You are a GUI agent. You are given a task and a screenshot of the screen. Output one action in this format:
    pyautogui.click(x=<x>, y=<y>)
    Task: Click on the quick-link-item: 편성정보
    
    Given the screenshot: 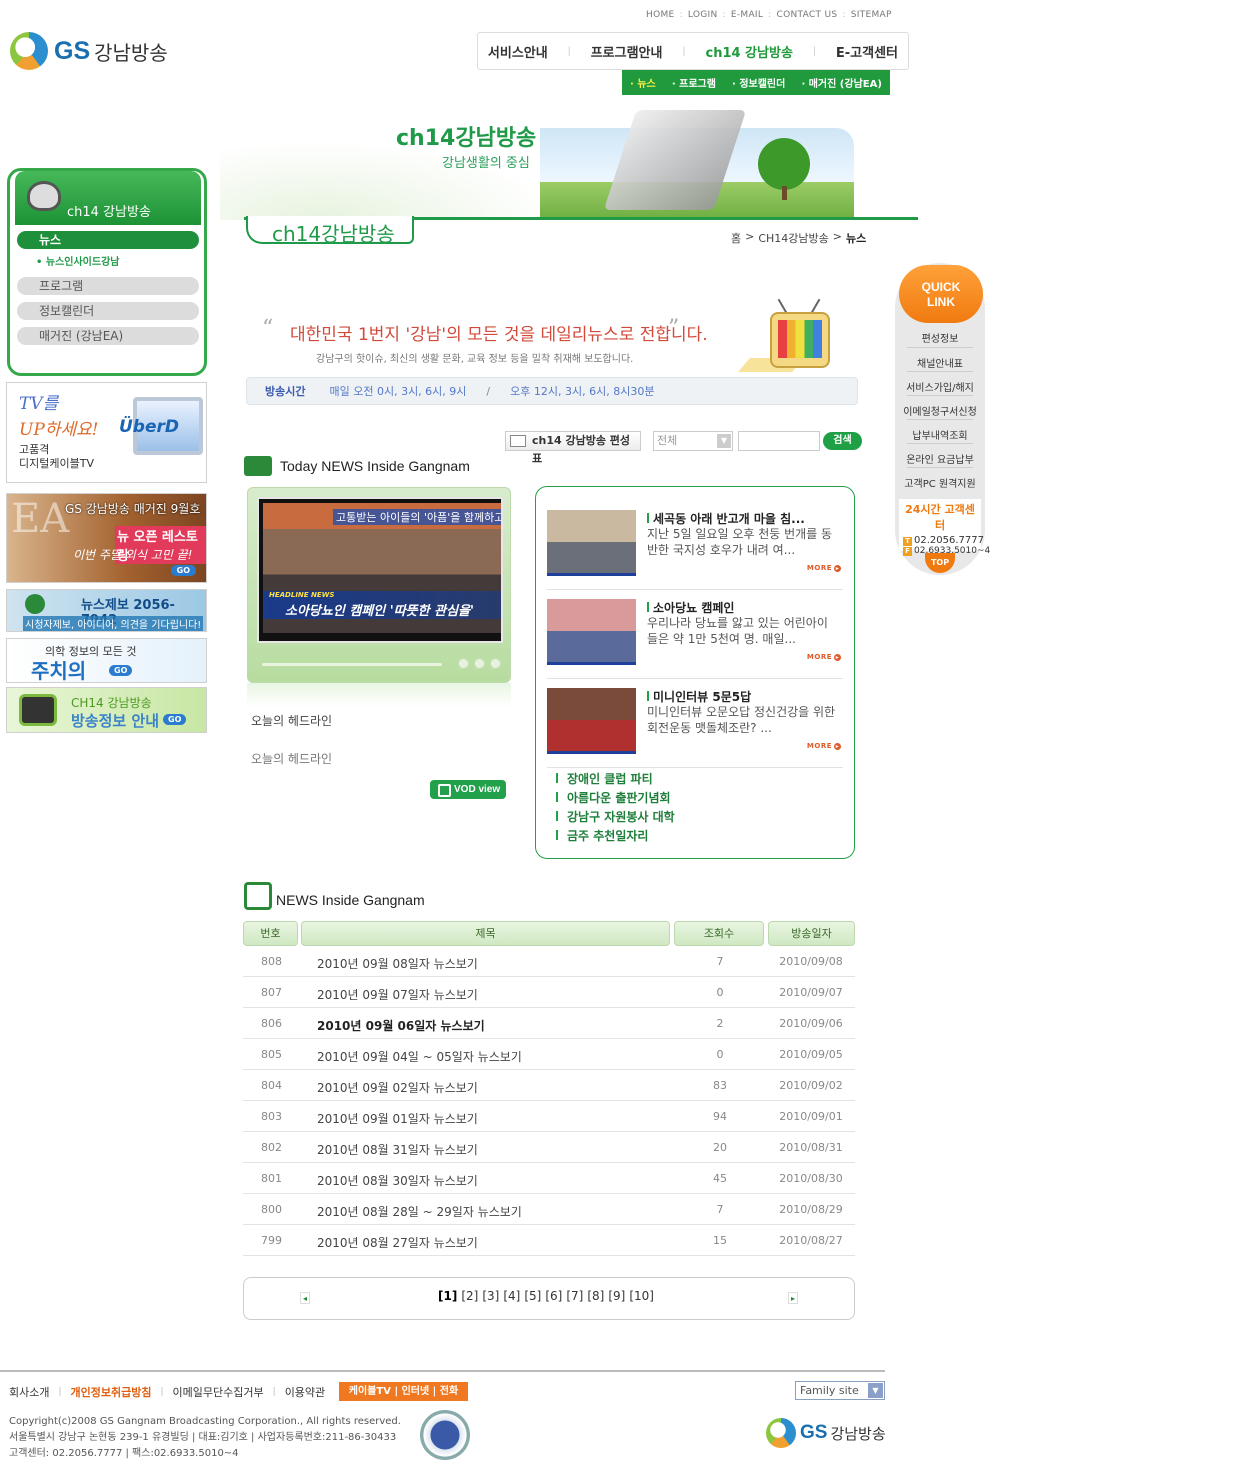 What is the action you would take?
    pyautogui.click(x=940, y=337)
    